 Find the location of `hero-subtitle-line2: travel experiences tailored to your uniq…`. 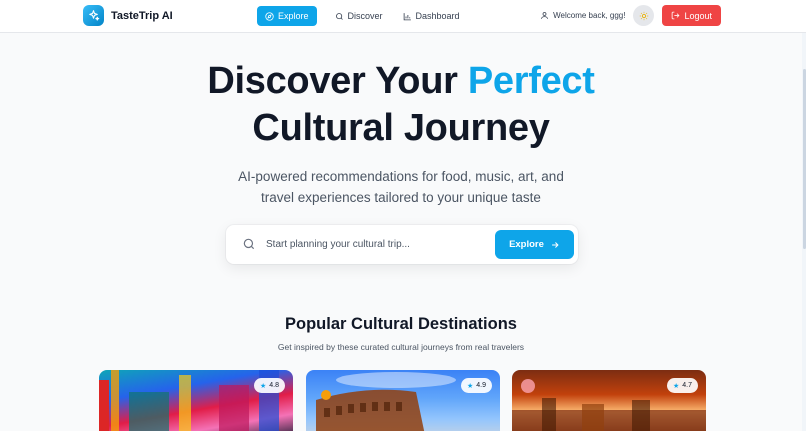

hero-subtitle-line2: travel experiences tailored to your uniq… is located at coordinates (401, 197).